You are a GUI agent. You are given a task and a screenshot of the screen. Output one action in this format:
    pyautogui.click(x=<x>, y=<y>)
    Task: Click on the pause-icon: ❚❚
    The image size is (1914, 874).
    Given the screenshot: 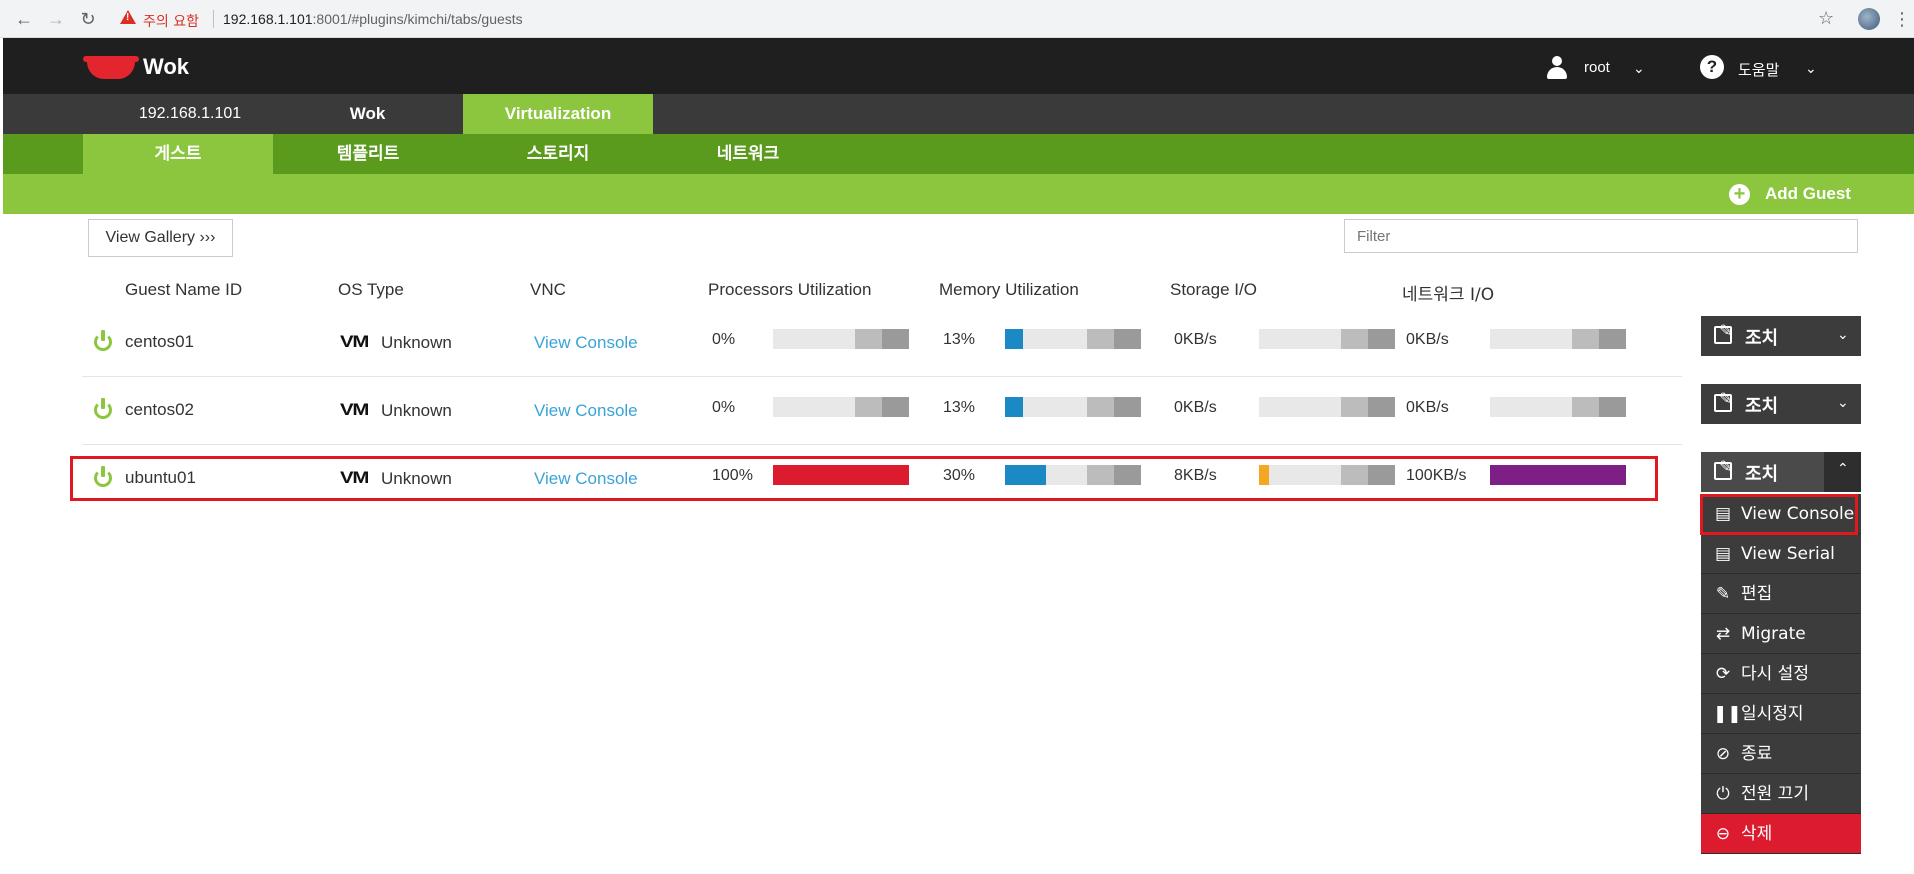 What is the action you would take?
    pyautogui.click(x=1727, y=714)
    